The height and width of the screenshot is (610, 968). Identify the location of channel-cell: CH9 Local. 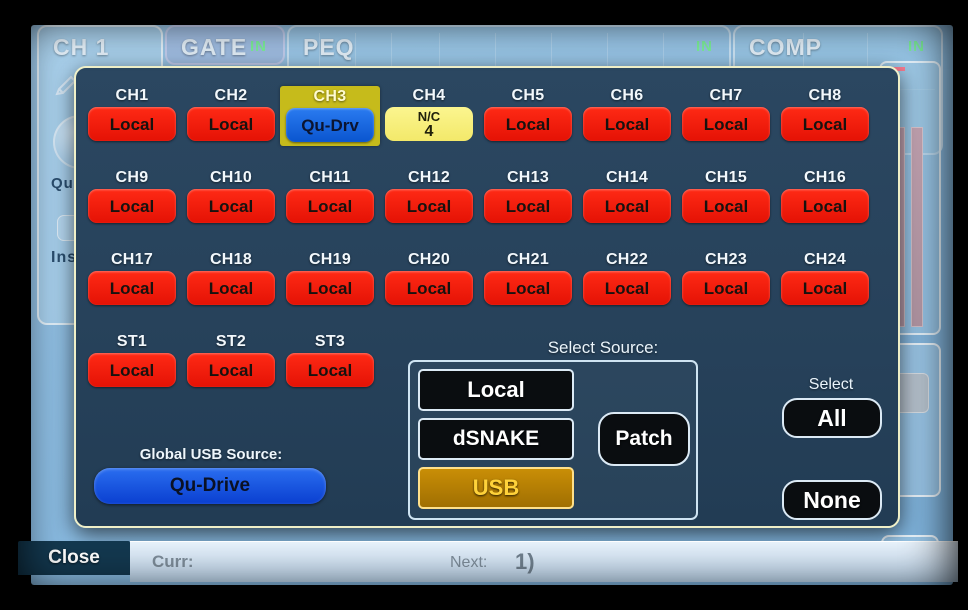
(132, 195).